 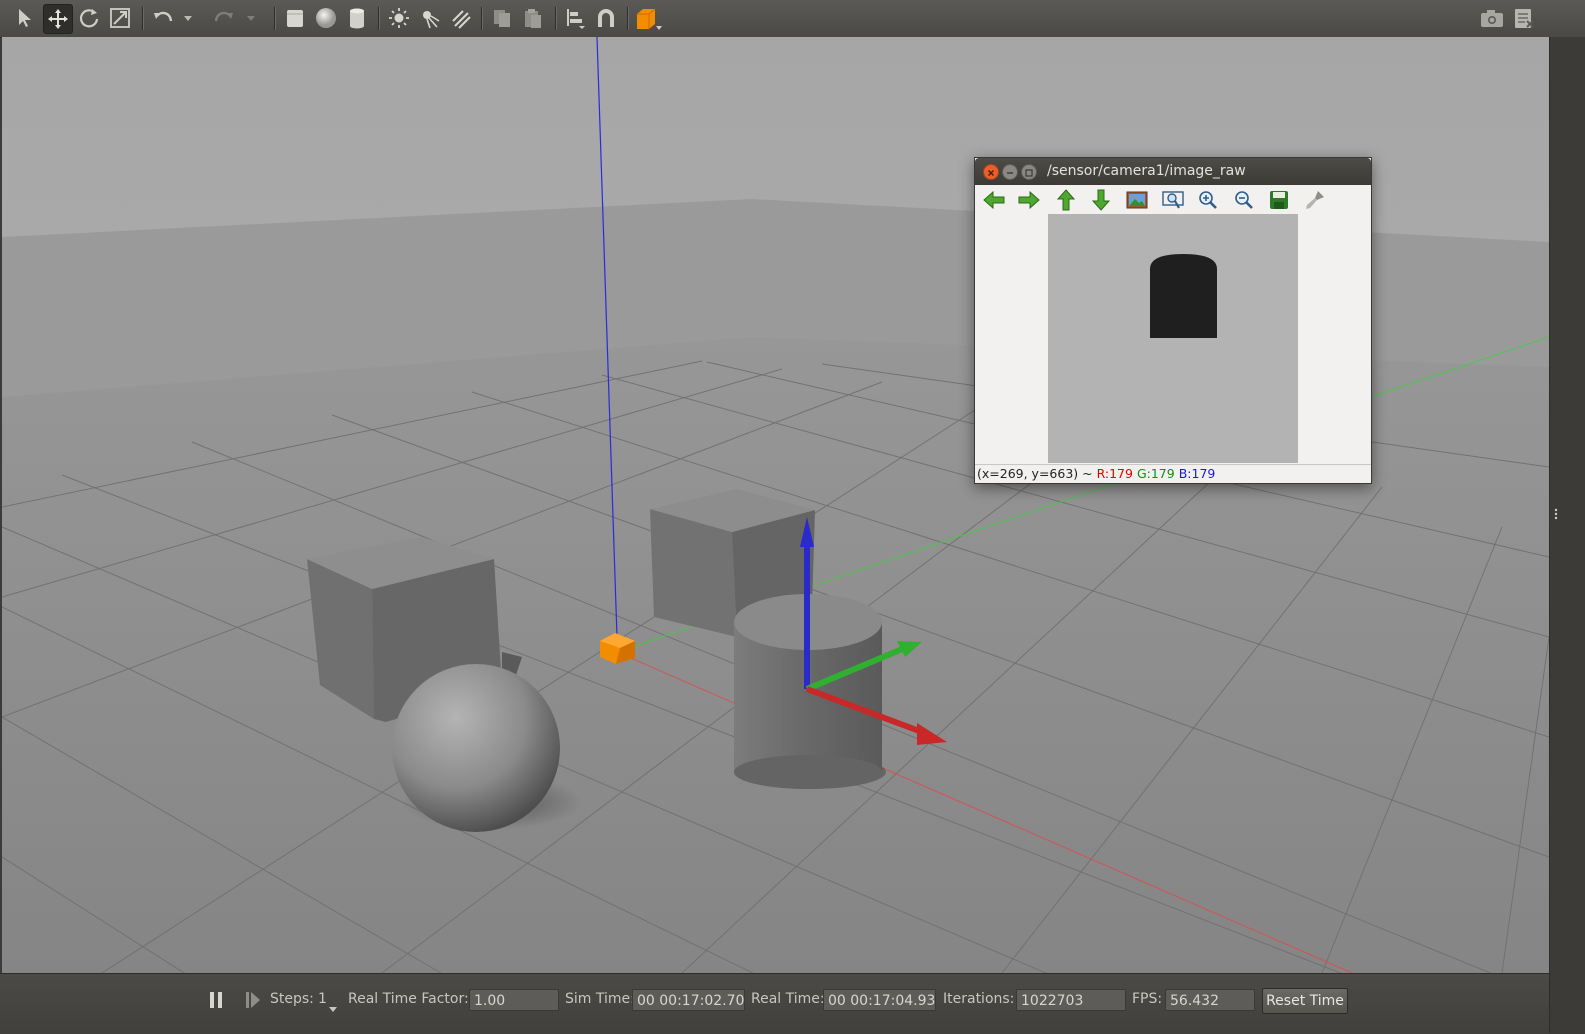 What do you see at coordinates (1035, 473) in the screenshot?
I see `pixel-coords: (x=269, y=663) ~` at bounding box center [1035, 473].